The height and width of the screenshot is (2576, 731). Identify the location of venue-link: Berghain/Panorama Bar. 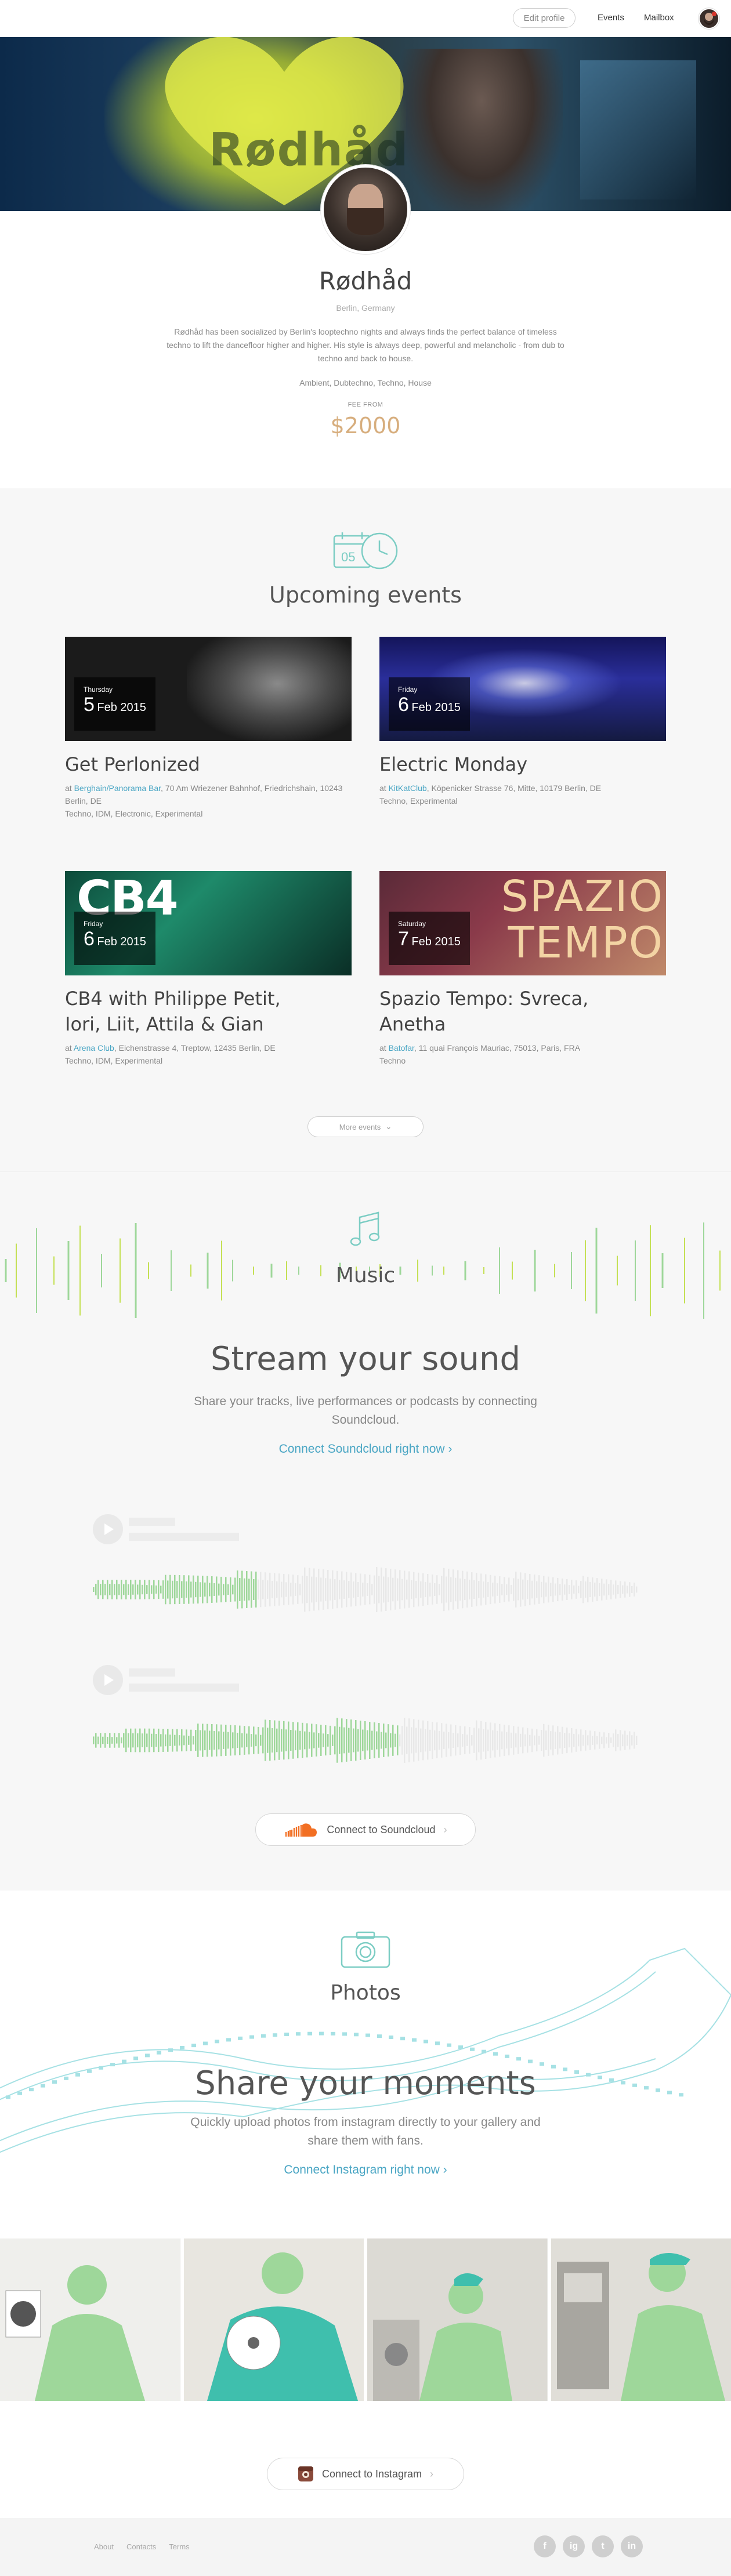
(118, 788).